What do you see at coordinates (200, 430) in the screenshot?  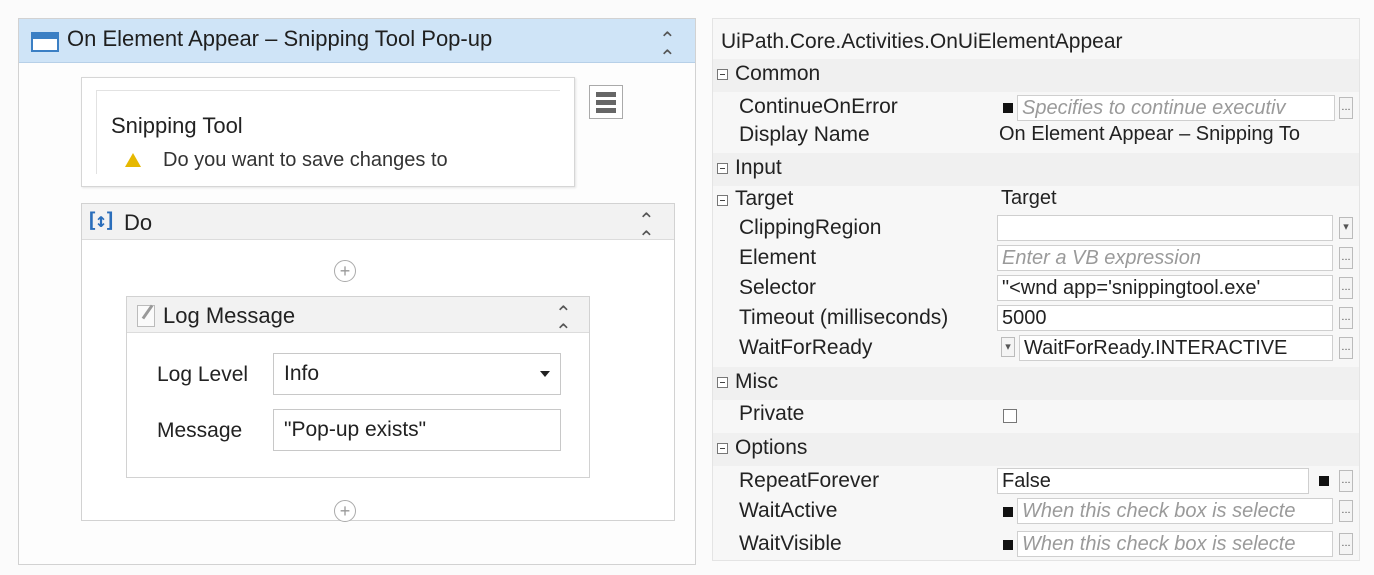 I see `message-label: Message` at bounding box center [200, 430].